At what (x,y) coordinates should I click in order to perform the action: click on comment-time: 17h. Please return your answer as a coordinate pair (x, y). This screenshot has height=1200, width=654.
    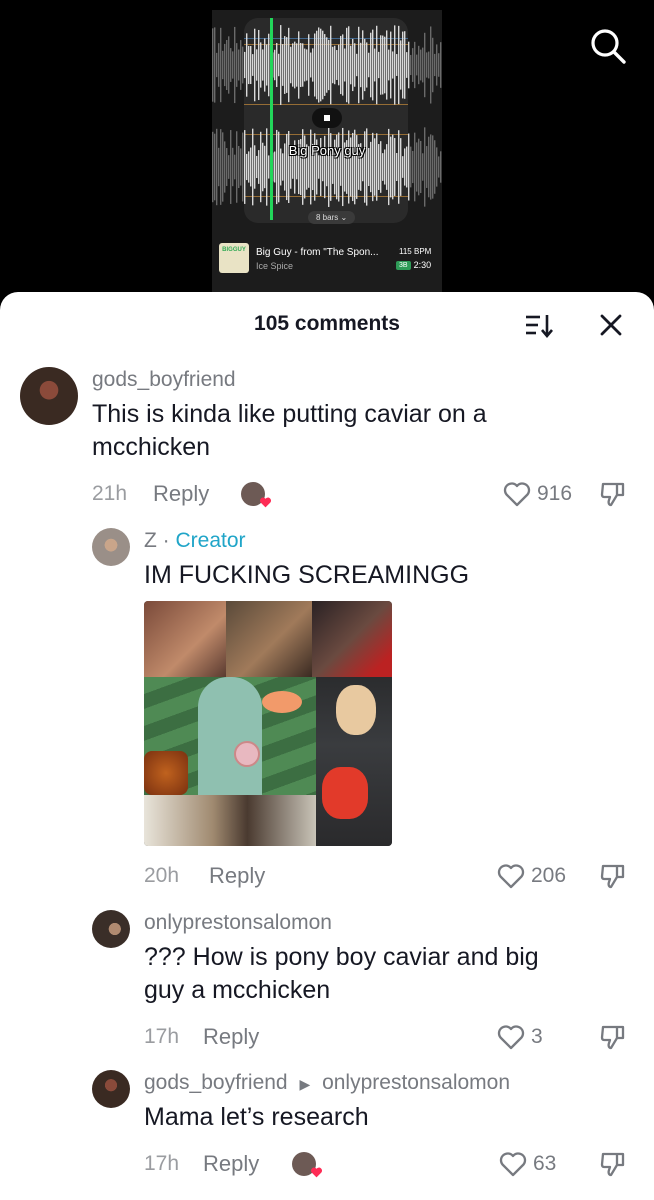
    Looking at the image, I should click on (162, 1036).